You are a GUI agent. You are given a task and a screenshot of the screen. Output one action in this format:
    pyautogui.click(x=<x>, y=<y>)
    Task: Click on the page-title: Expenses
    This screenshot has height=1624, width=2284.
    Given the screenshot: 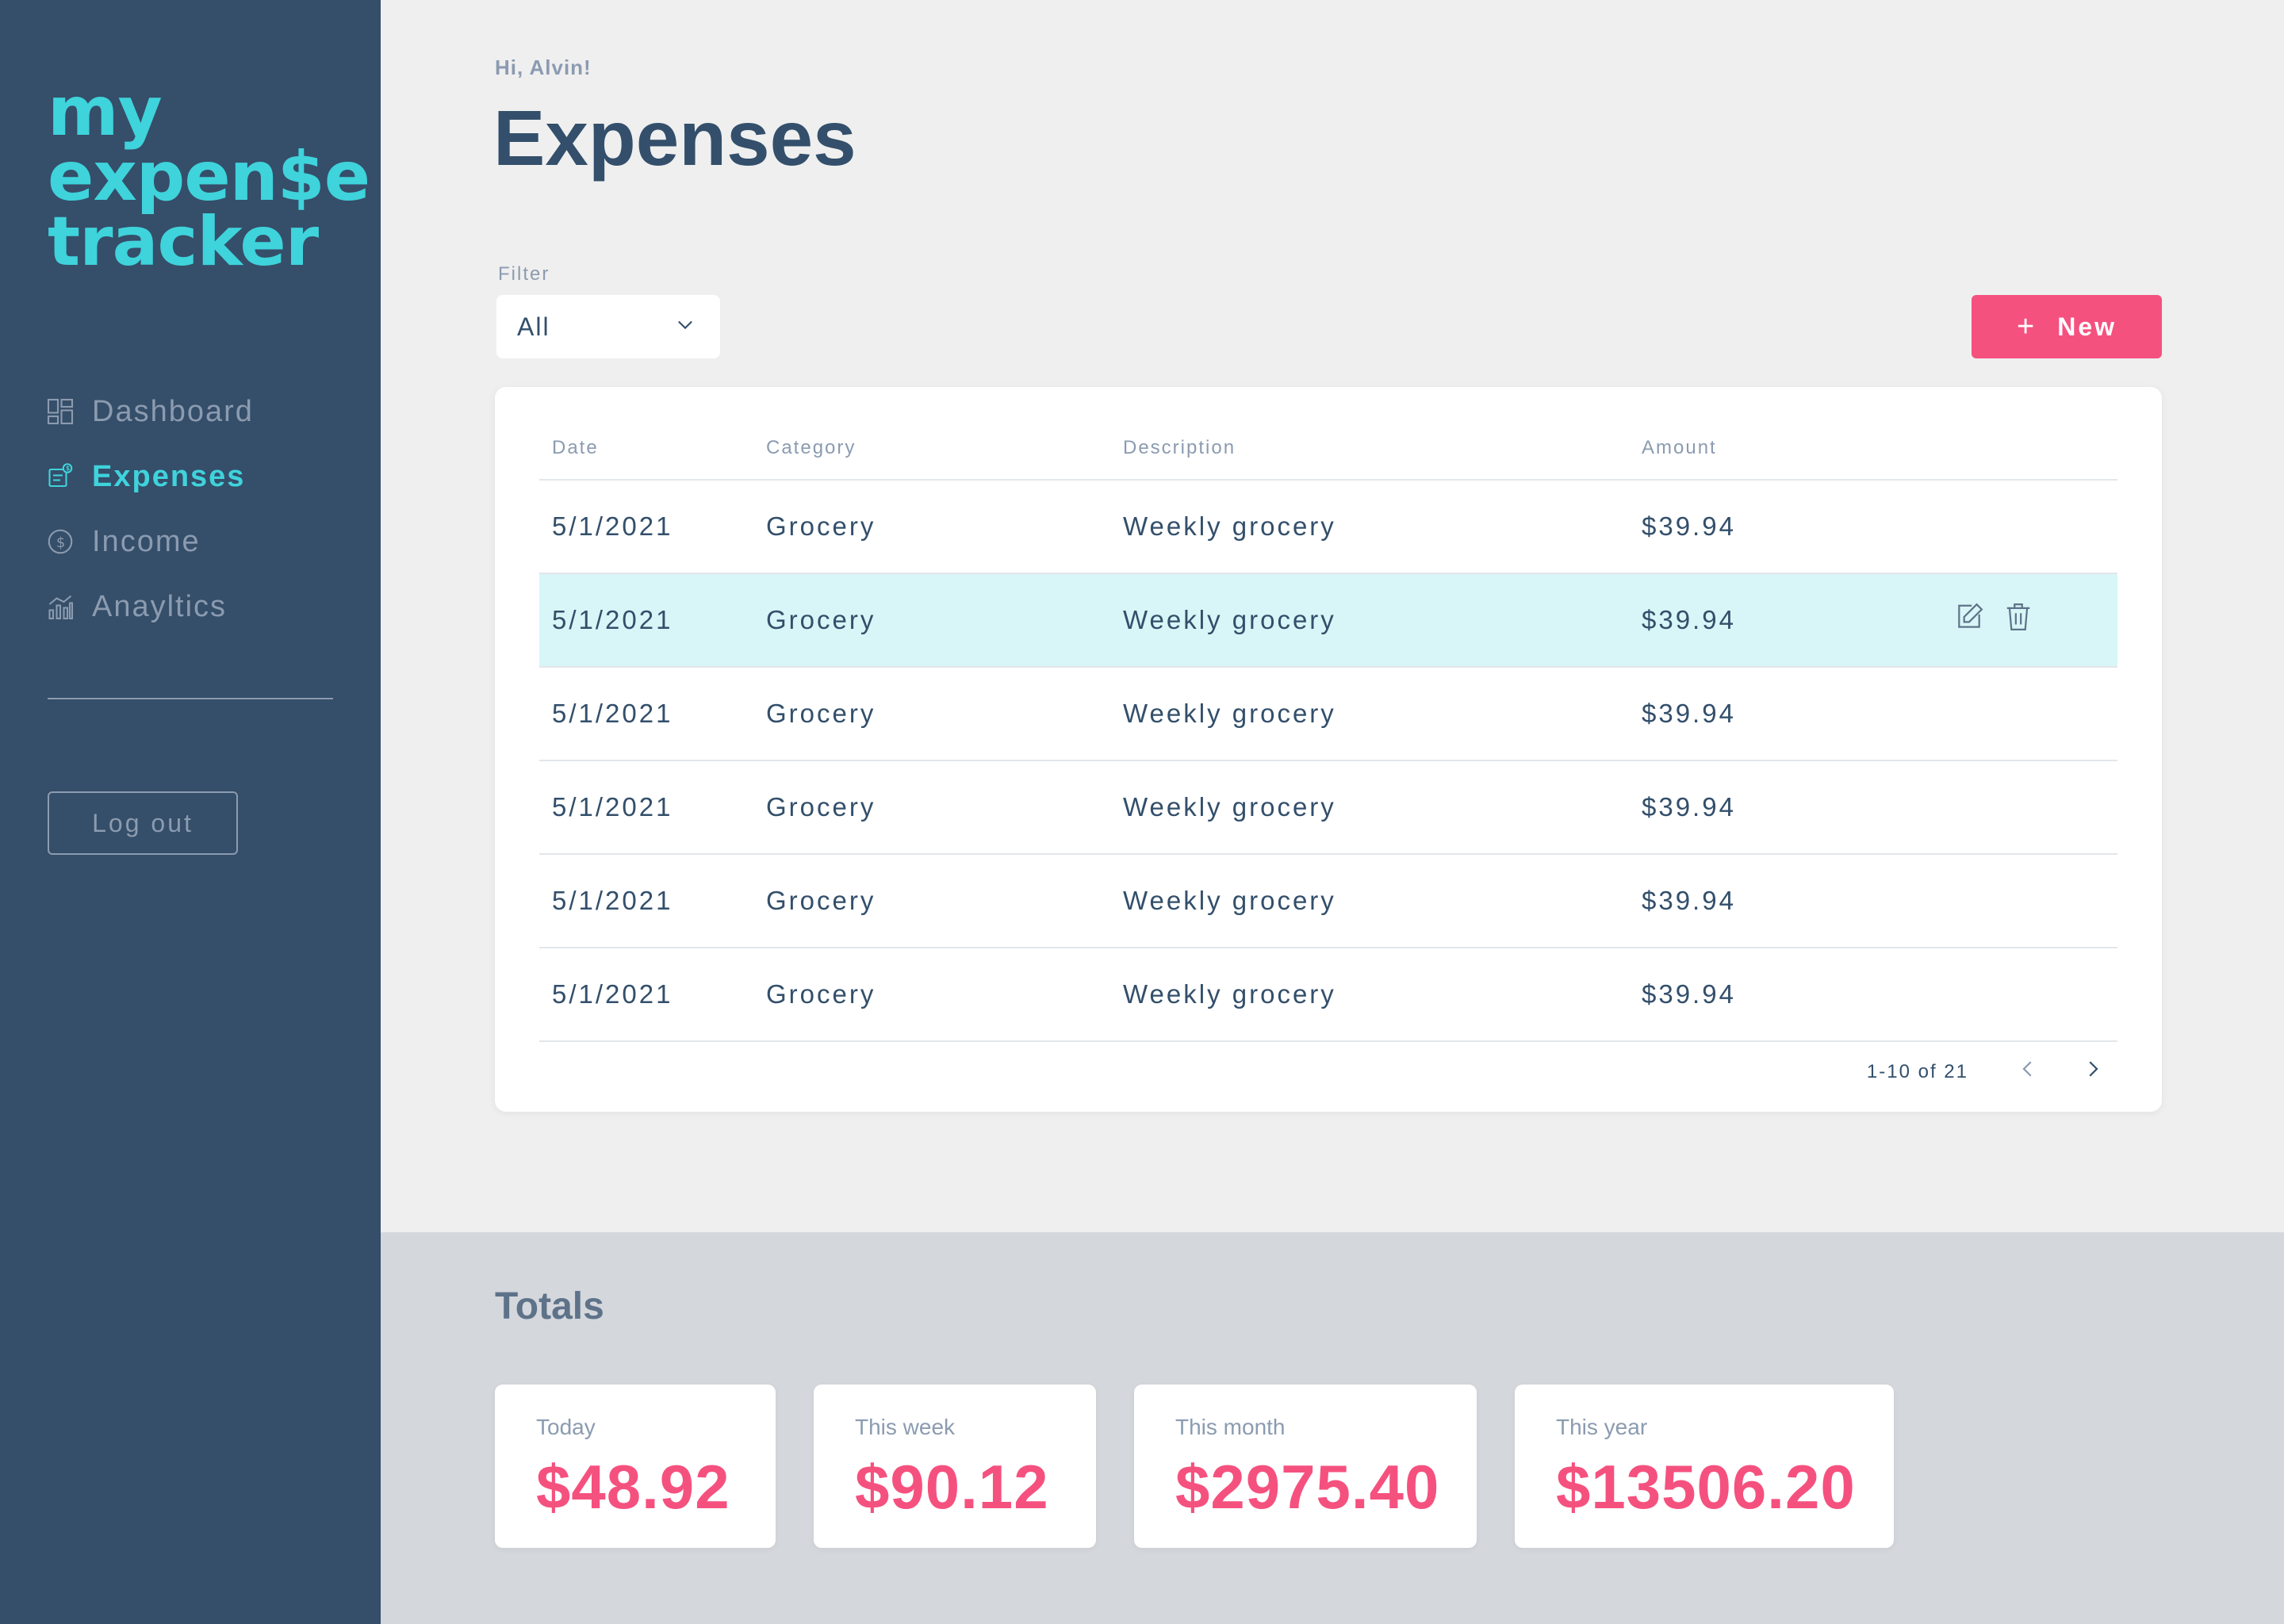 What is the action you would take?
    pyautogui.click(x=674, y=138)
    